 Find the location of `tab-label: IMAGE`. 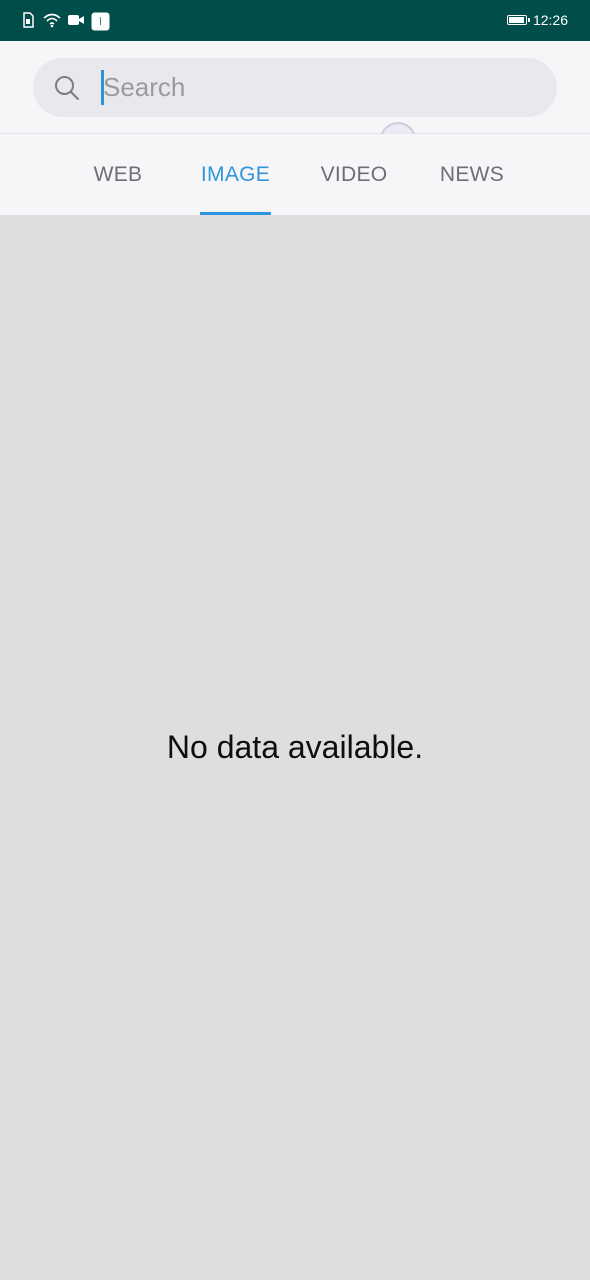

tab-label: IMAGE is located at coordinates (235, 174).